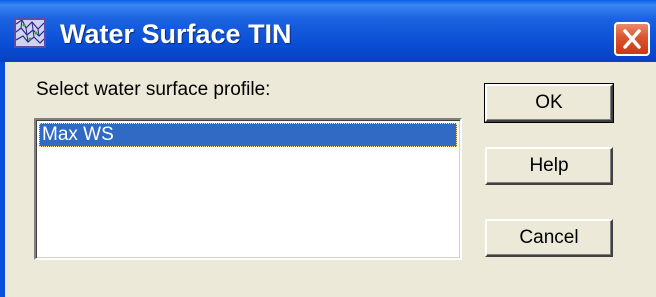  What do you see at coordinates (30, 33) in the screenshot?
I see `tin-mesh-icon` at bounding box center [30, 33].